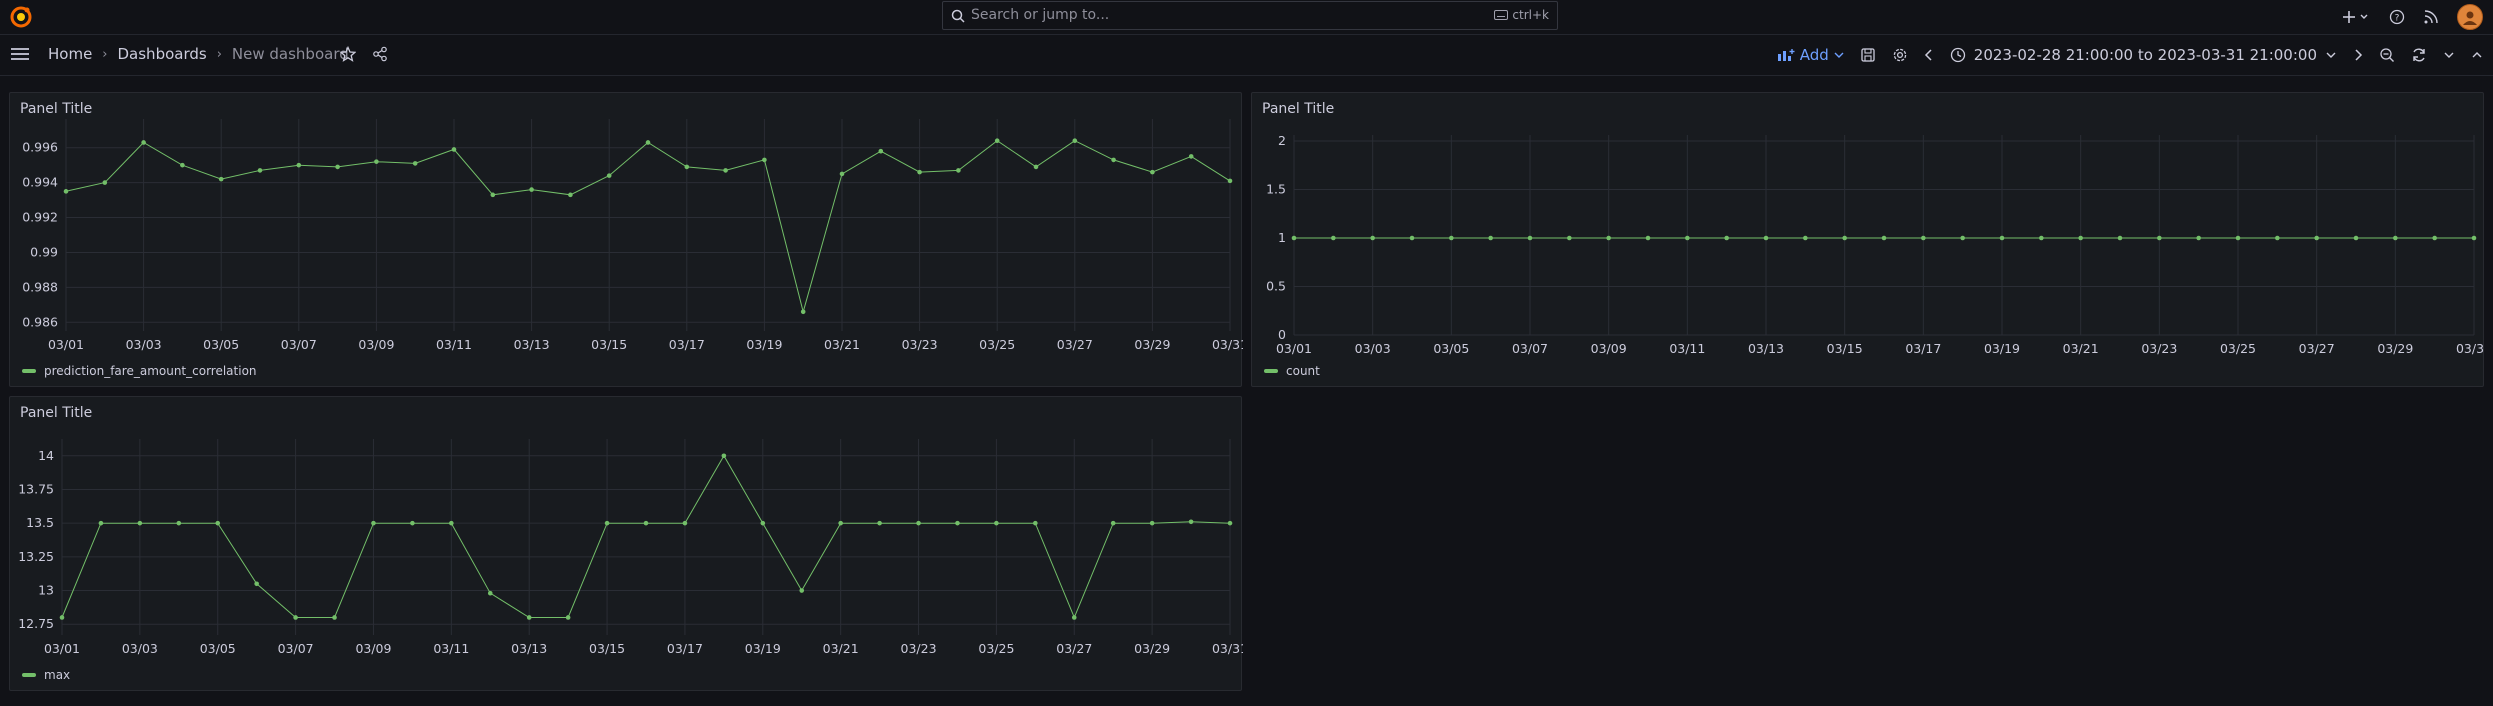 This screenshot has height=706, width=2493. Describe the element at coordinates (36, 556) in the screenshot. I see `y-tick-label: 13.25` at that location.